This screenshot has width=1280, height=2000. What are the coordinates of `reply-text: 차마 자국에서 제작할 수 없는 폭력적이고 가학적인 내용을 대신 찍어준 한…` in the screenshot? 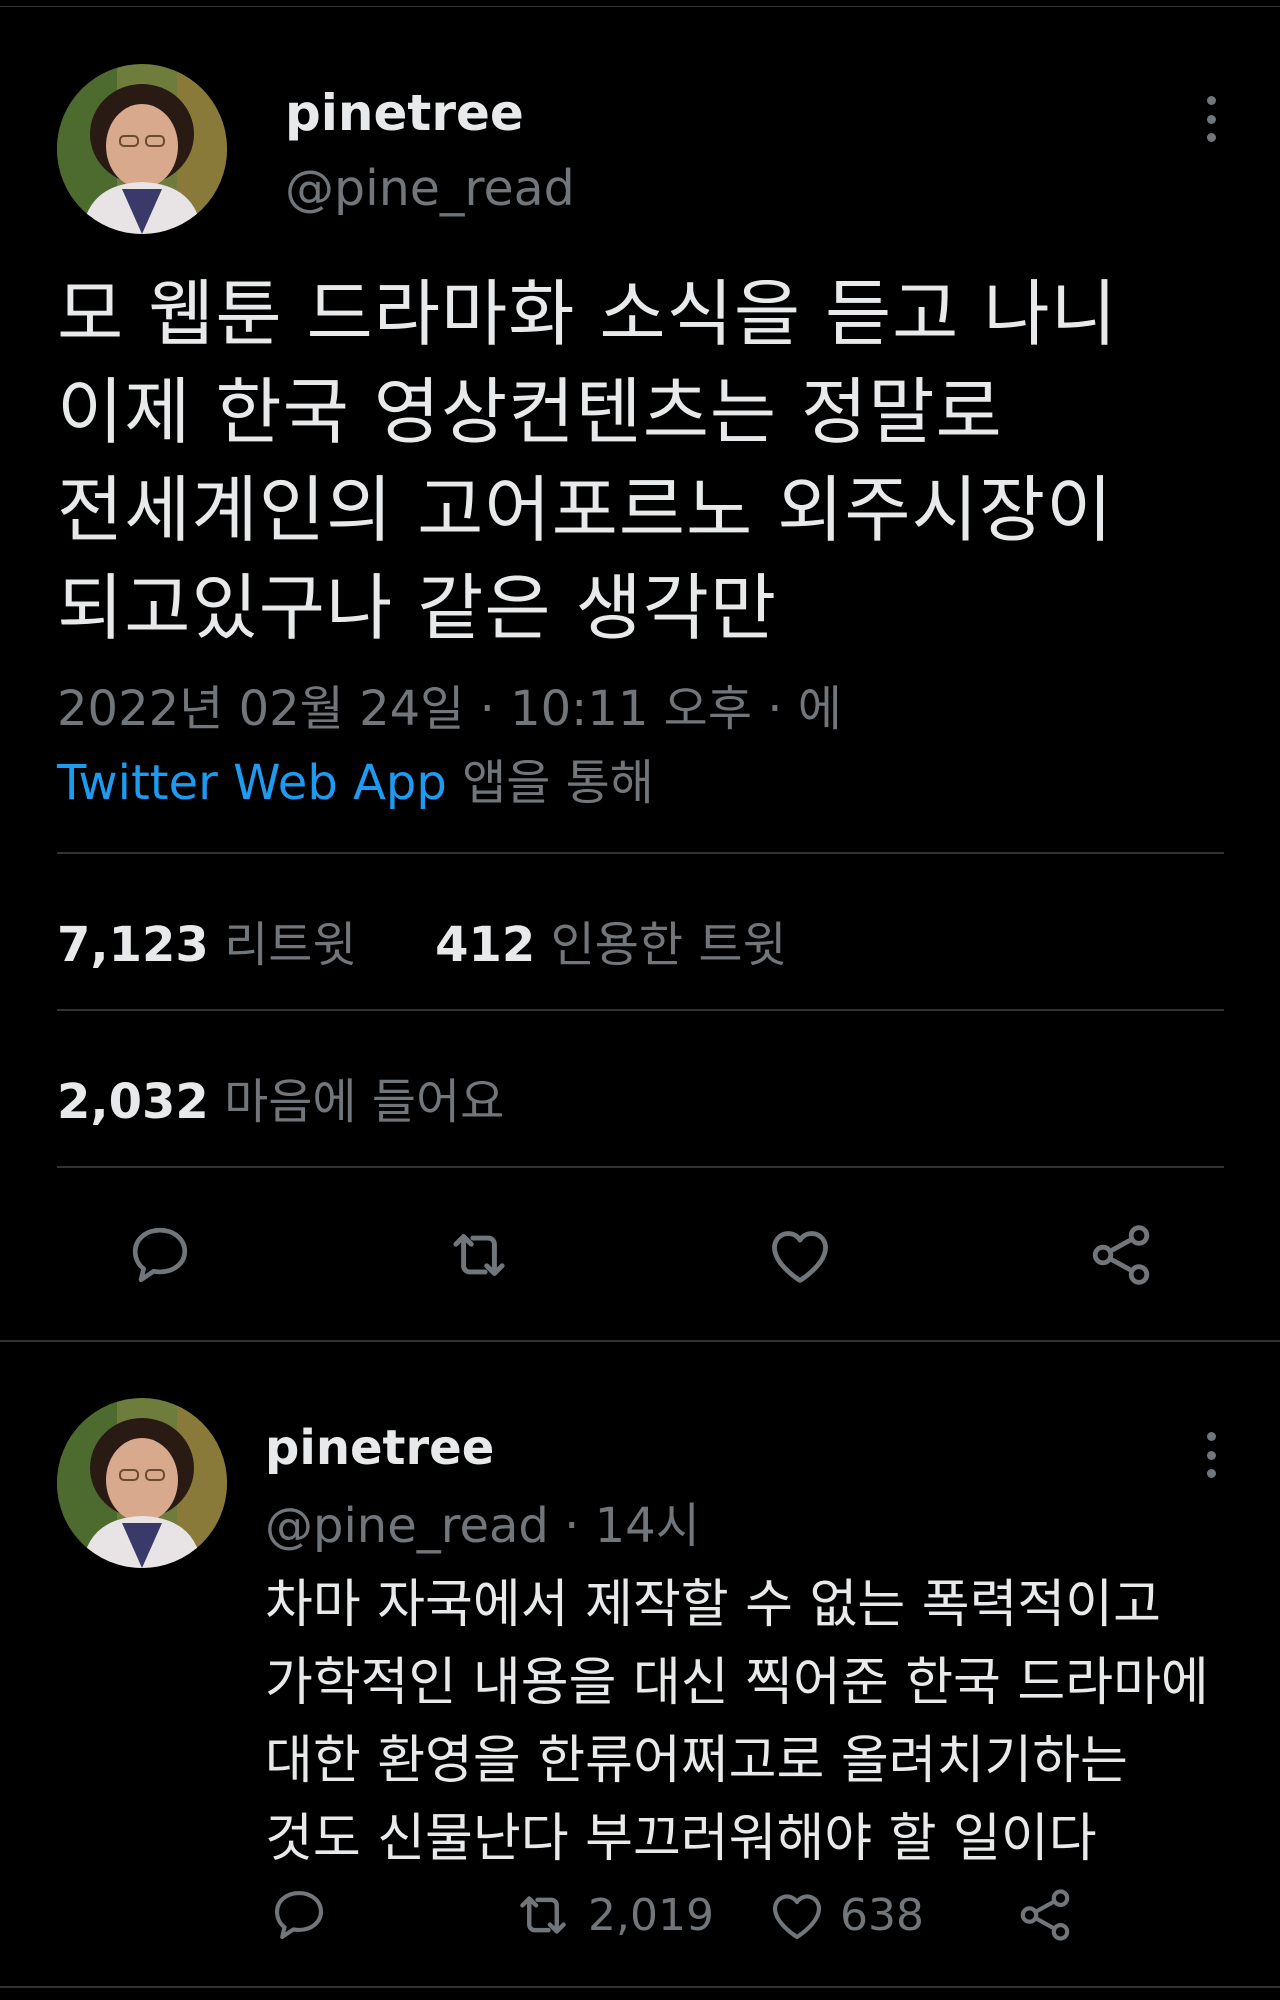 It's located at (765, 1722).